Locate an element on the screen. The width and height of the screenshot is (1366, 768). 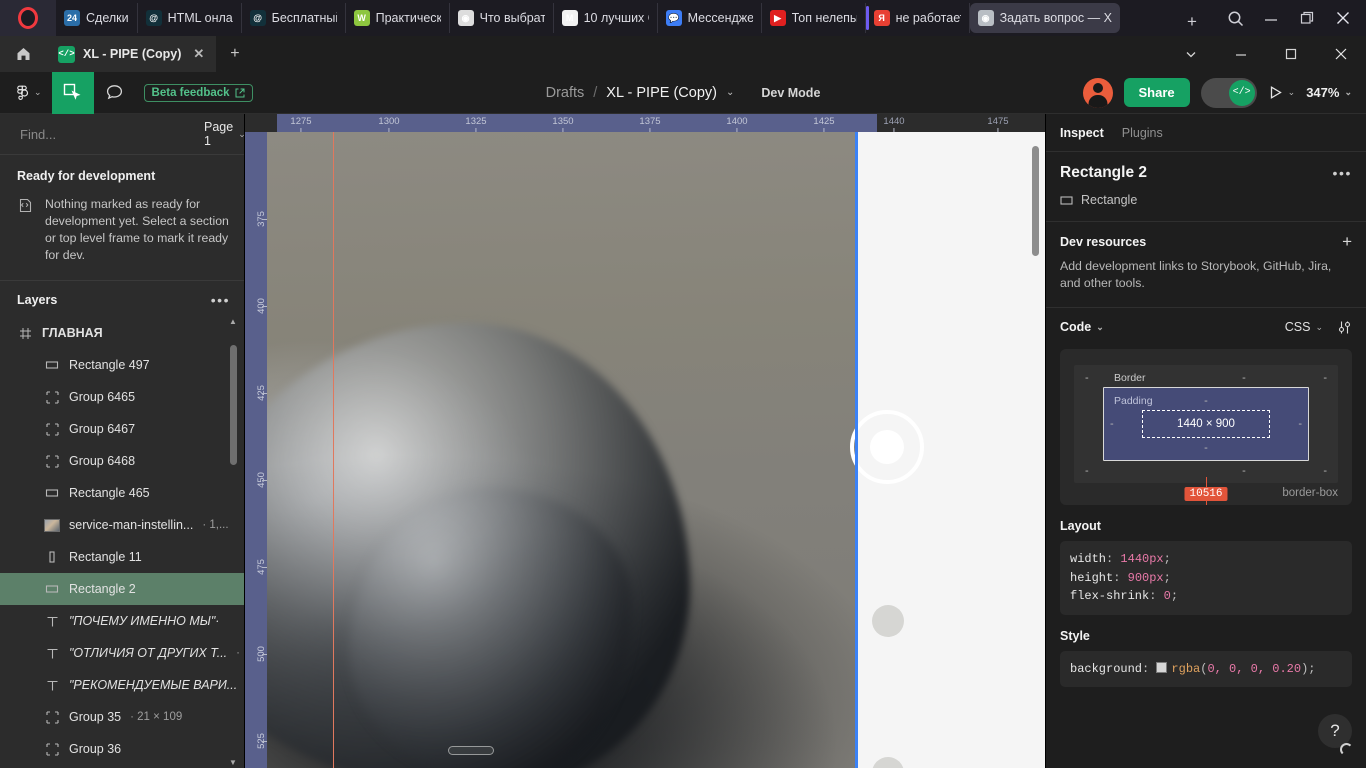
breadcrumb-chevron-down-icon: ⌄ is located at coordinates (730, 92).